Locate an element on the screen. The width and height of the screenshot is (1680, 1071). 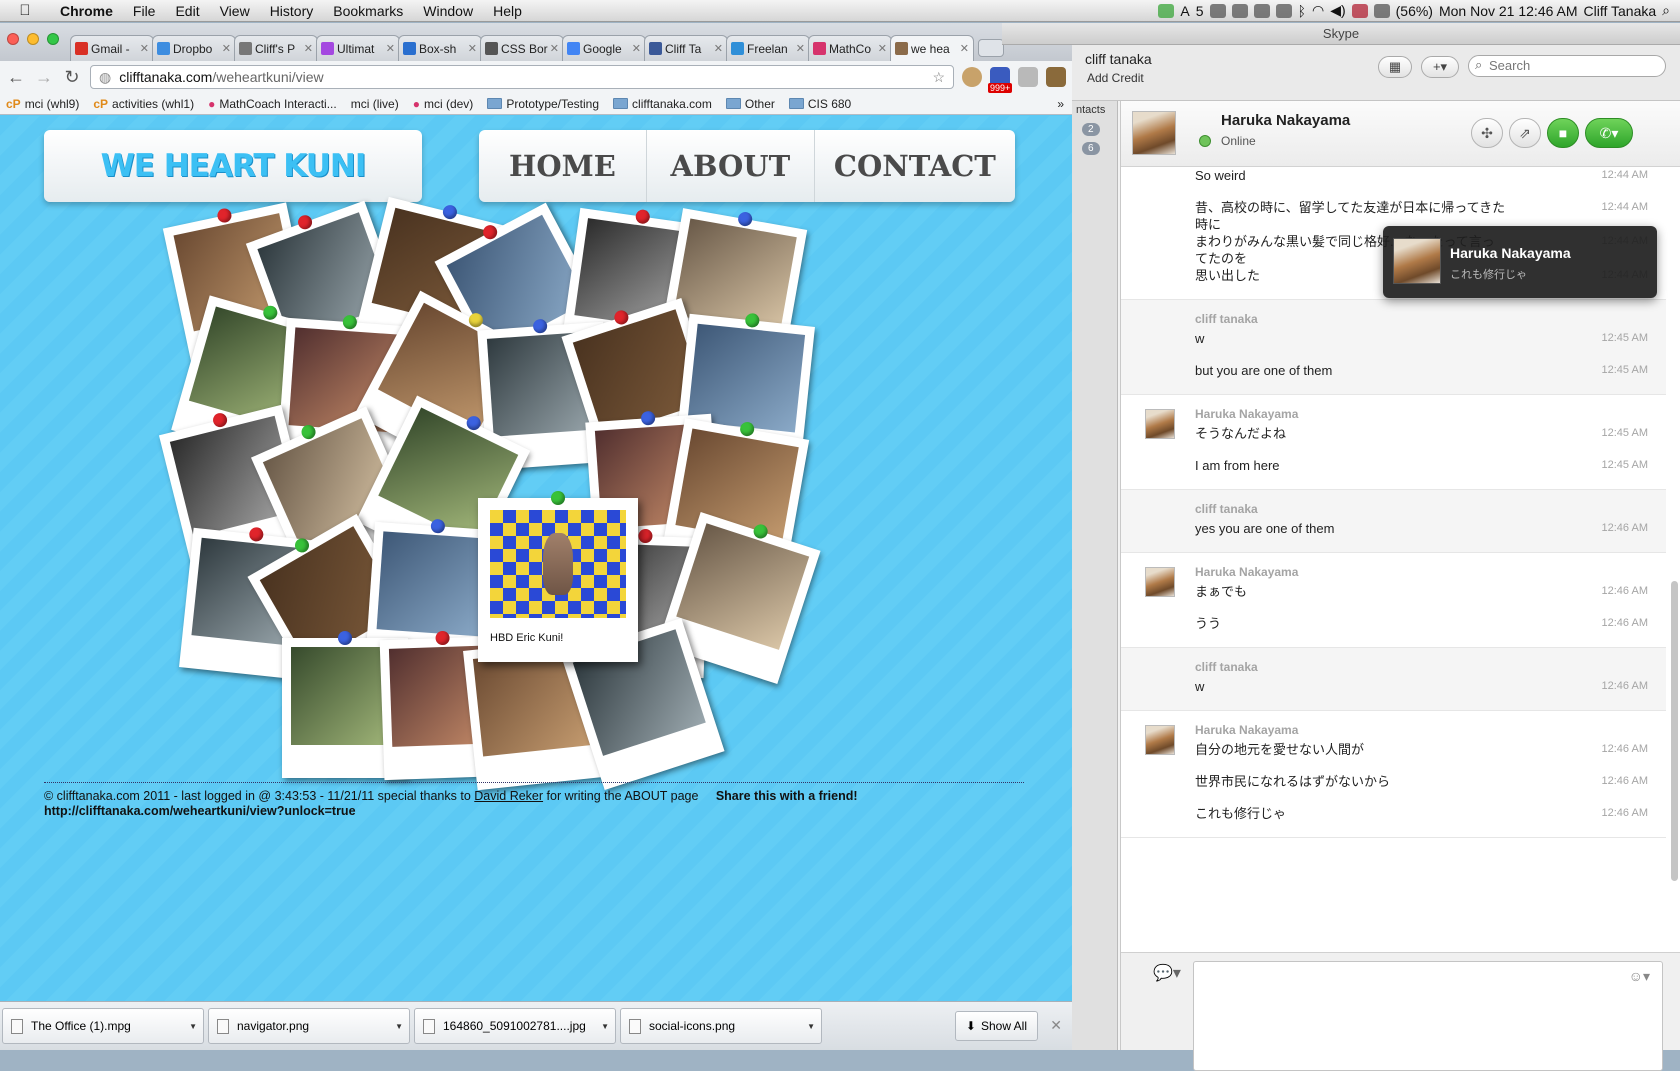
bookmark-activities: cP activities (whl1) is located at coordinates (143, 104).